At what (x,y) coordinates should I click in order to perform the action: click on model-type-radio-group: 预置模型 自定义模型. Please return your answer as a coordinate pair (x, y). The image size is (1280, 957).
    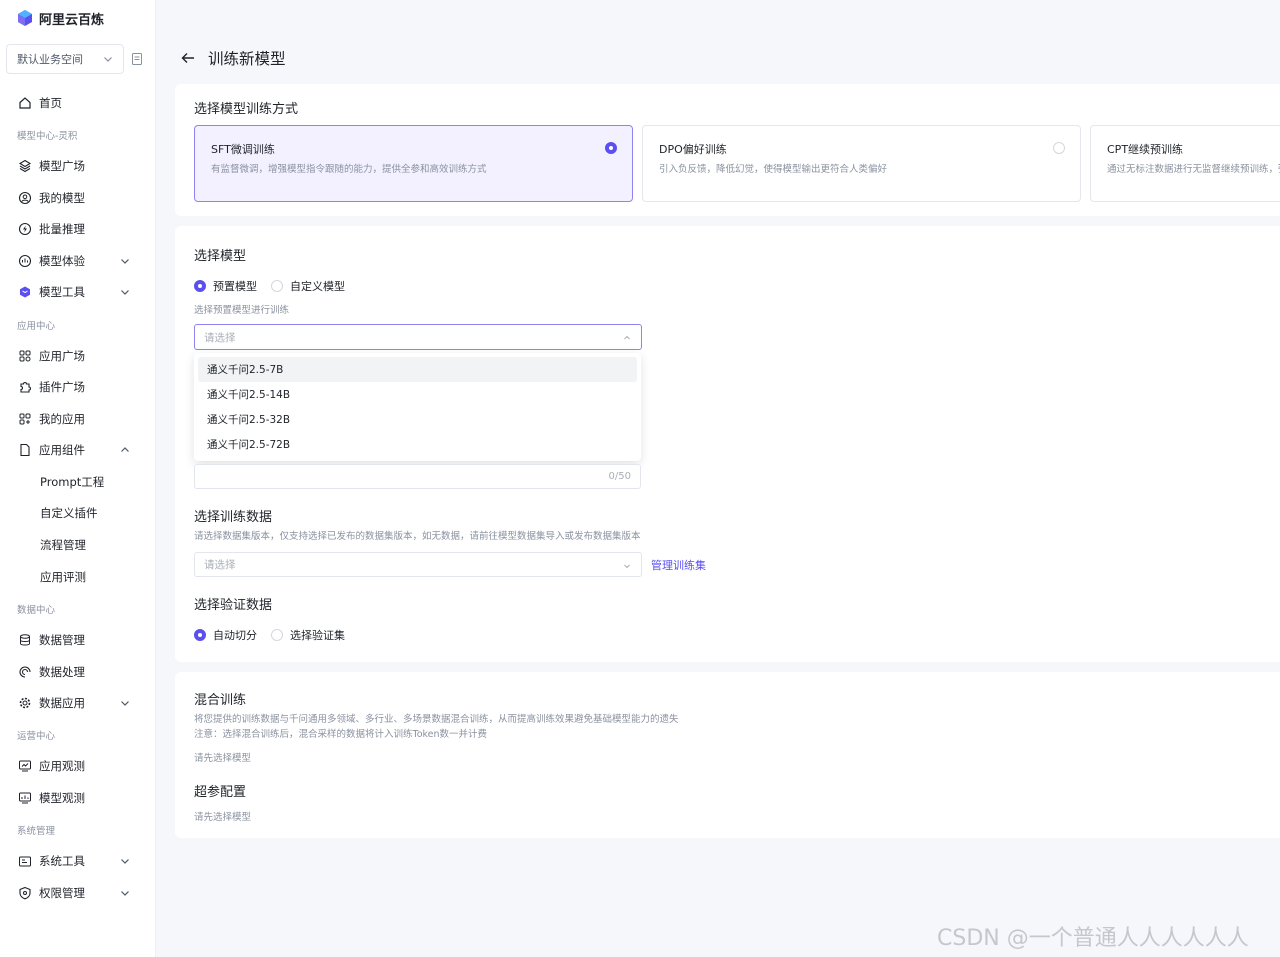
    Looking at the image, I should click on (276, 286).